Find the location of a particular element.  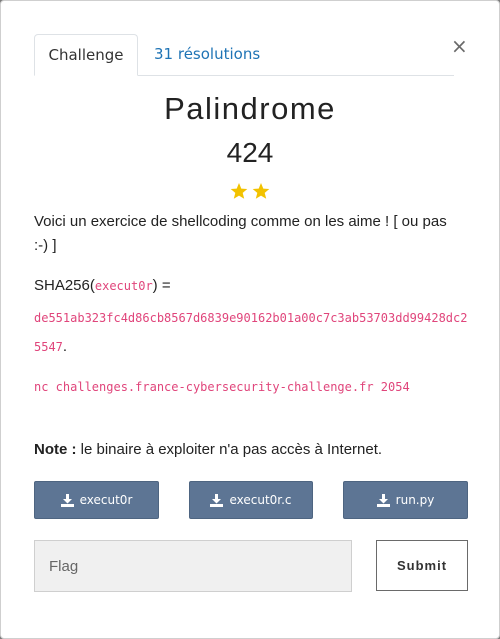

sha-suffix: ) = is located at coordinates (161, 285).